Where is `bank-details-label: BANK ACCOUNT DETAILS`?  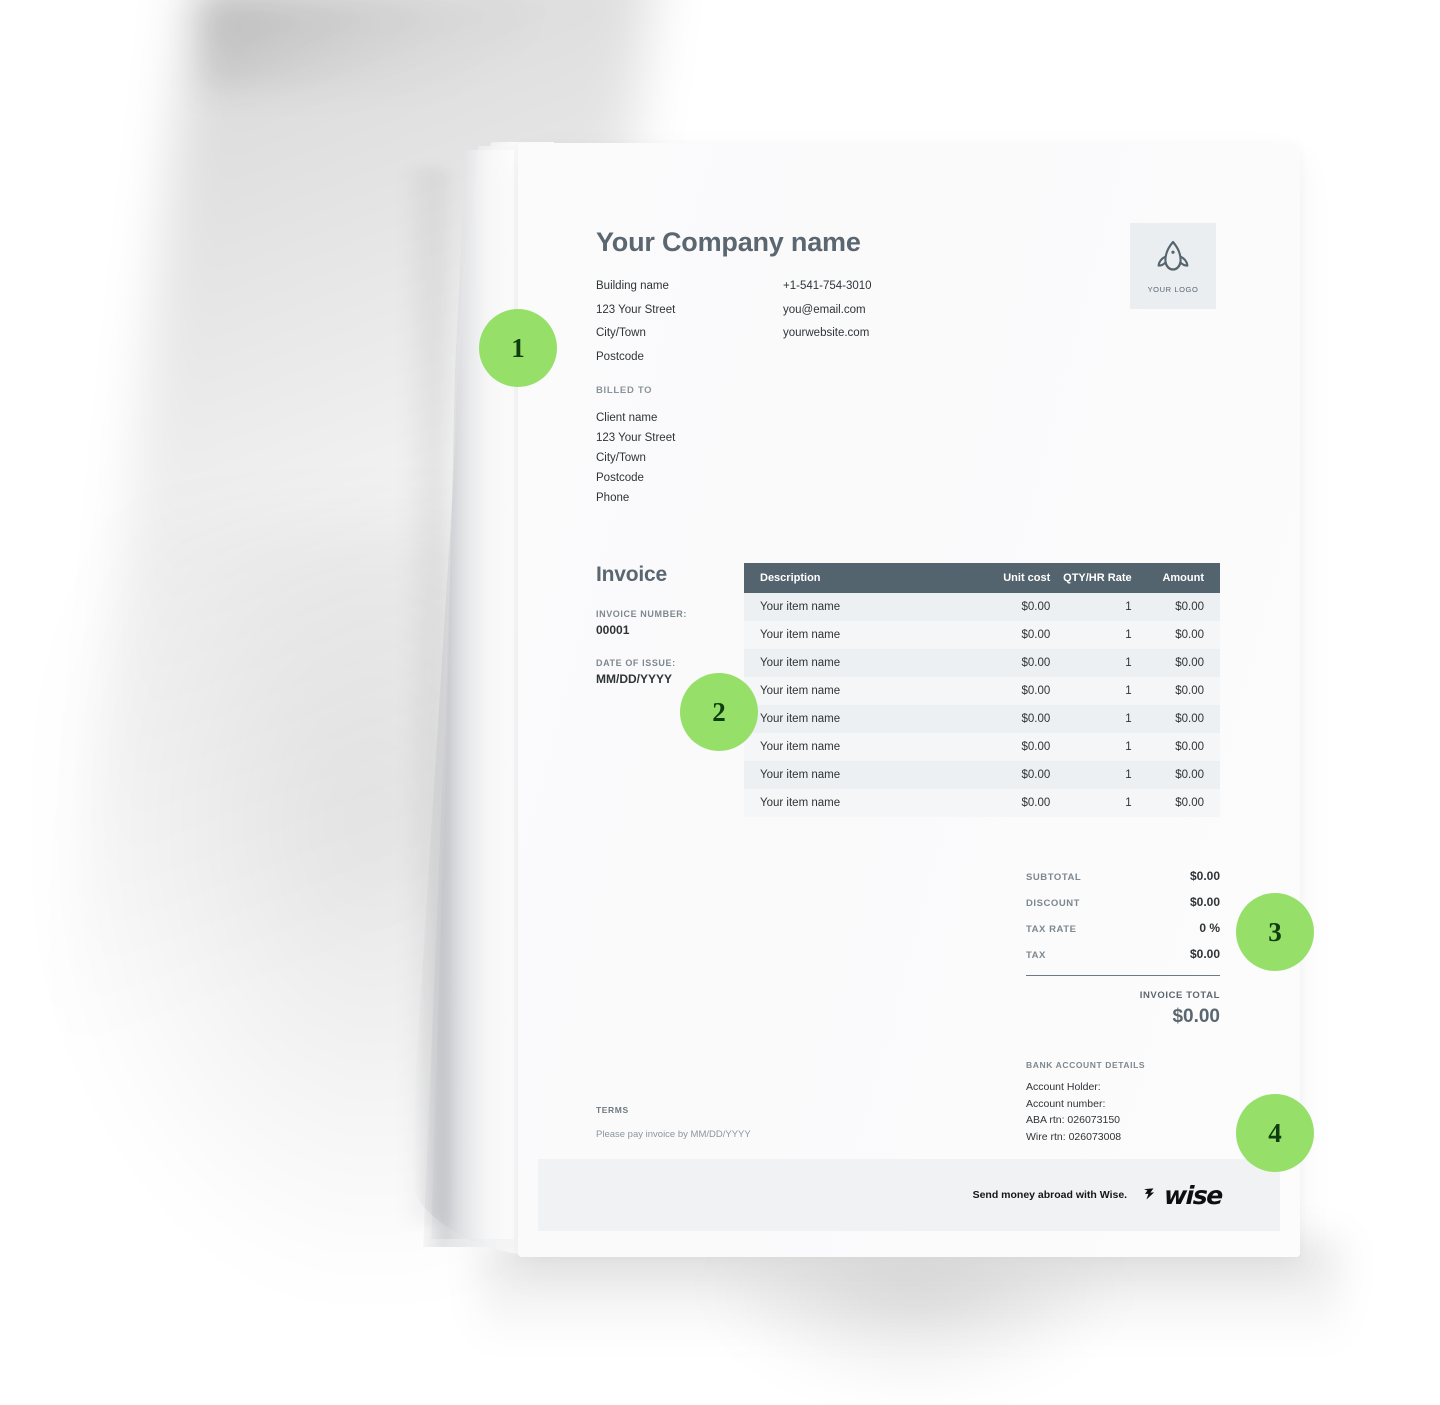 bank-details-label: BANK ACCOUNT DETAILS is located at coordinates (1086, 1065).